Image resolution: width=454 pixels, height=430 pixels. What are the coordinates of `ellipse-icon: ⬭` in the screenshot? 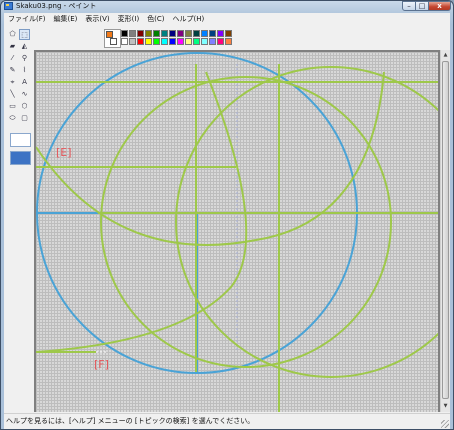 It's located at (12, 118).